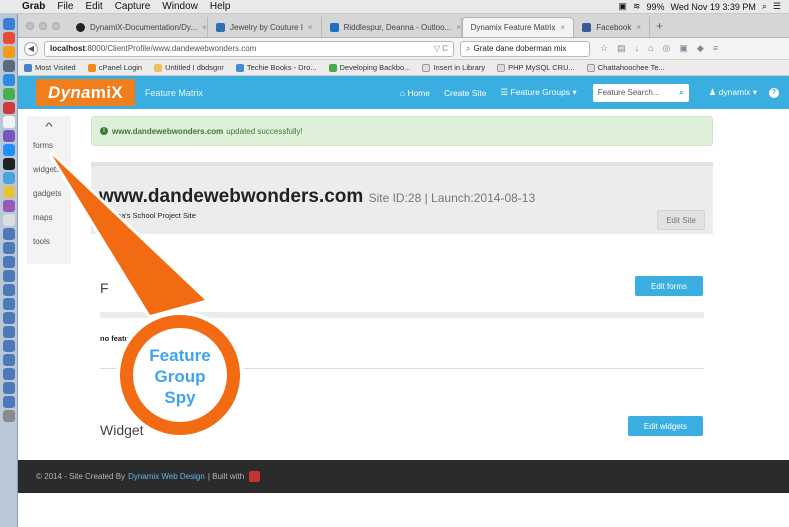 This screenshot has width=789, height=527. What do you see at coordinates (50, 67) in the screenshot?
I see `bookmark-item: Most Visited` at bounding box center [50, 67].